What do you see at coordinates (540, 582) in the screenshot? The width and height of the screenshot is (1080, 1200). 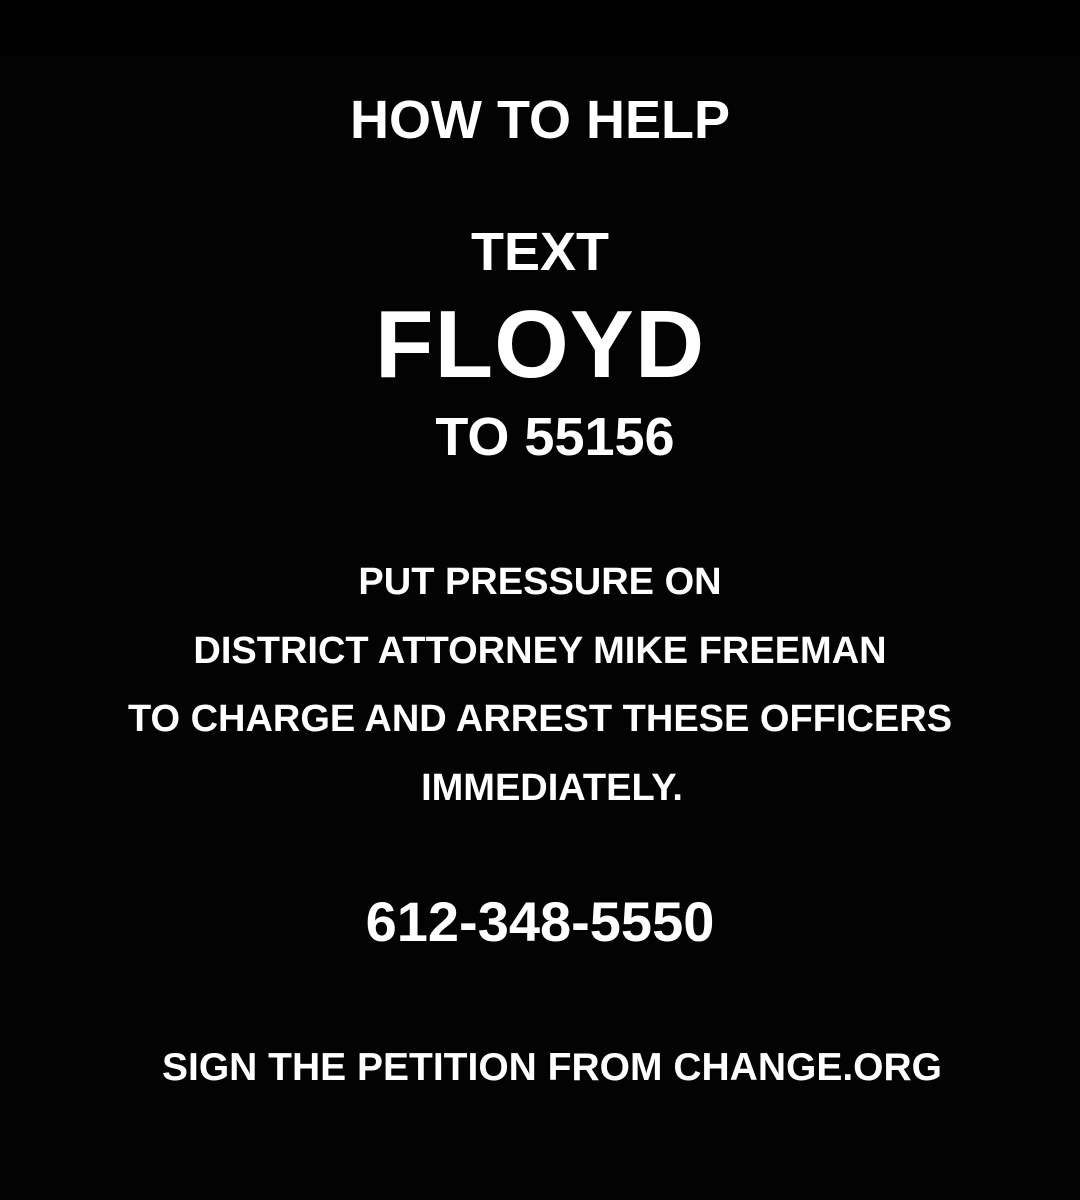 I see `pressure-line-1: PUT PRESSURE ON` at bounding box center [540, 582].